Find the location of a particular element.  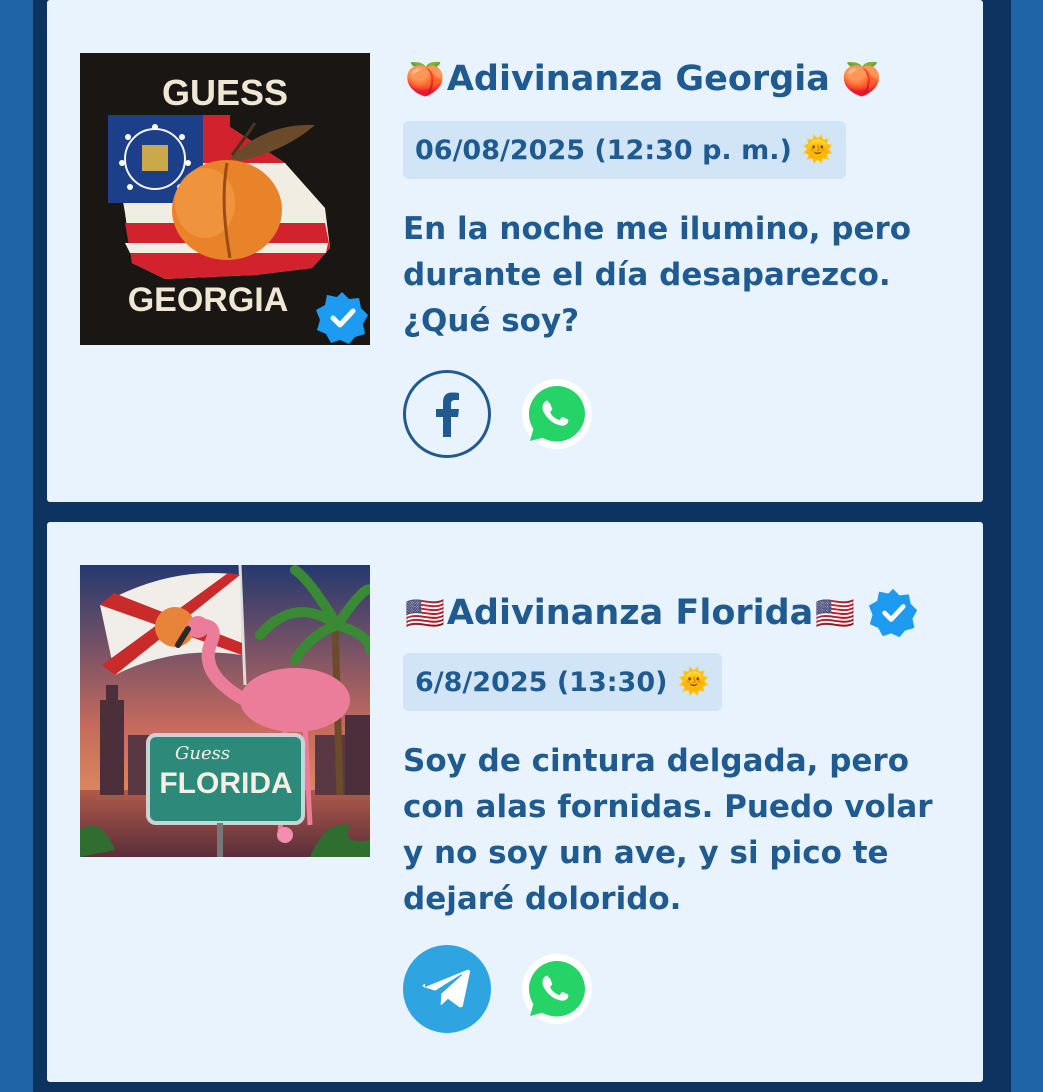

date-badge: 6/8/2025 (13:30) 🌞 is located at coordinates (562, 682).